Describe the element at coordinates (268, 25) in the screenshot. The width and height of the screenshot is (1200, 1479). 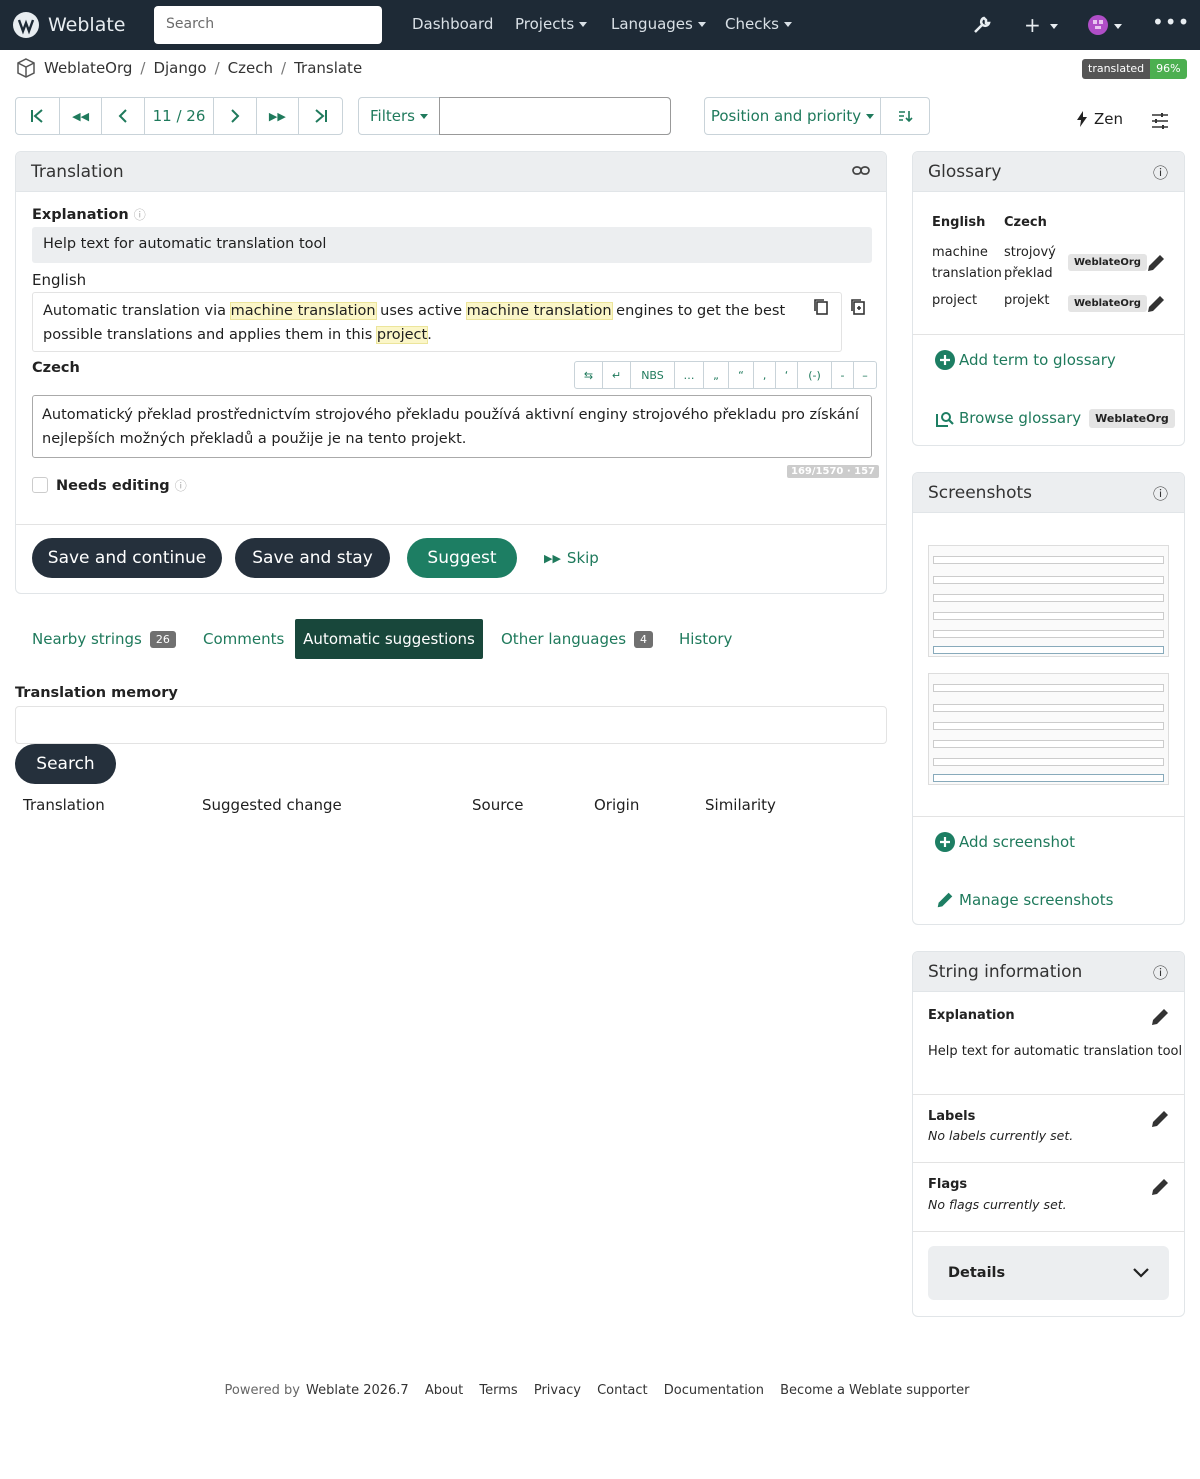
I see `search-input: Search` at that location.